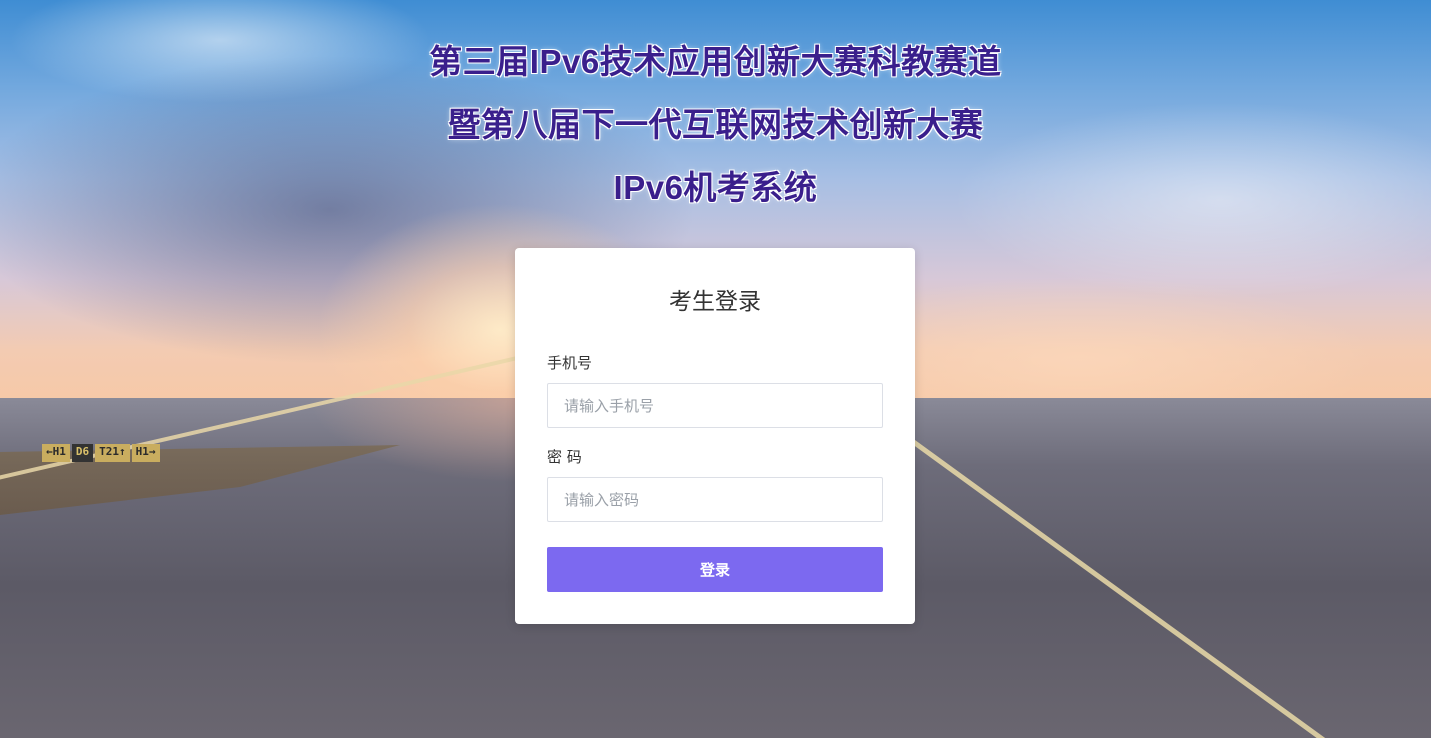 This screenshot has width=1431, height=738. Describe the element at coordinates (112, 453) in the screenshot. I see `runway-sign-panel: T21↑` at that location.